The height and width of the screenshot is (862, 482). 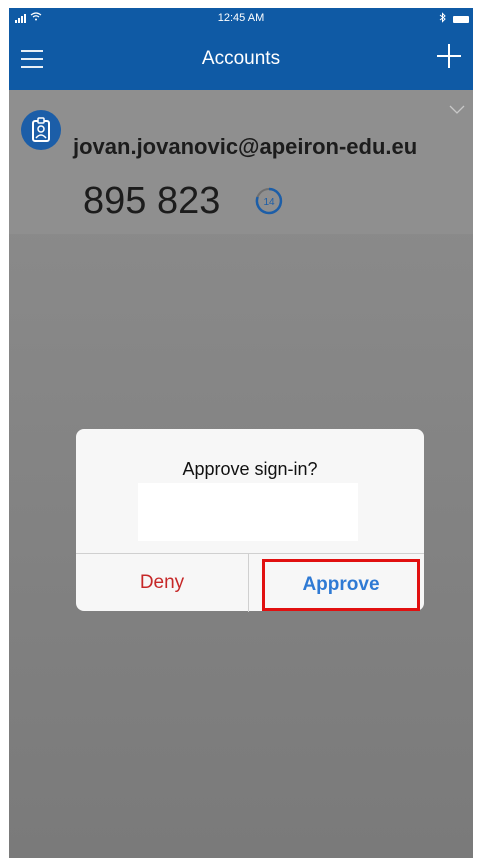 I want to click on dialog-details, so click(x=248, y=512).